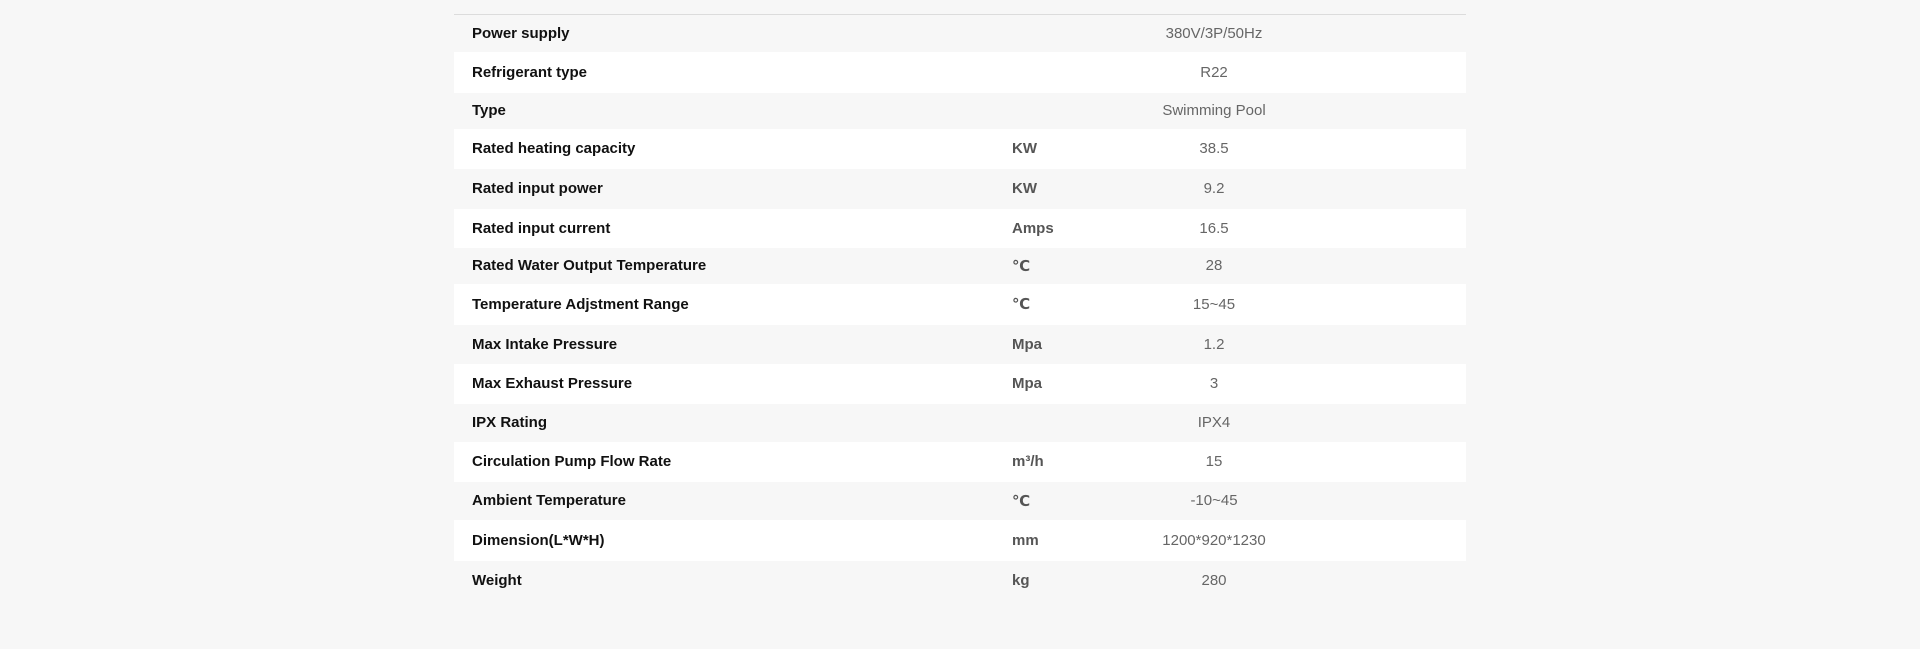 The image size is (1920, 649). I want to click on spec-value: 9.2, so click(1309, 188).